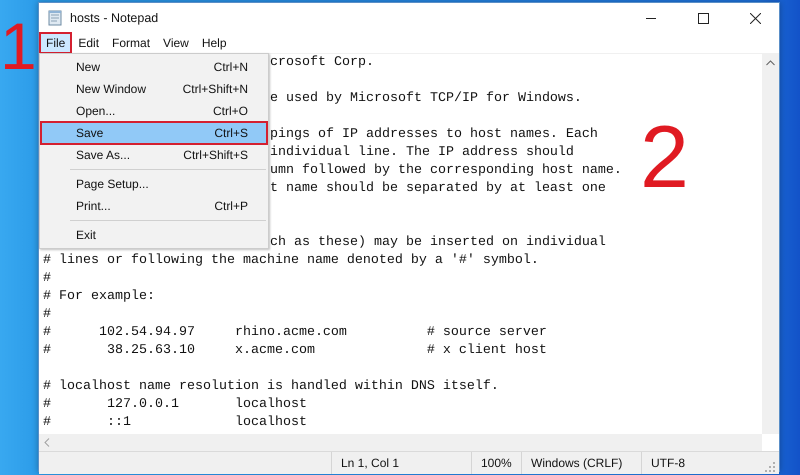 The width and height of the screenshot is (800, 475). Describe the element at coordinates (496, 463) in the screenshot. I see `status-text: 100%` at that location.